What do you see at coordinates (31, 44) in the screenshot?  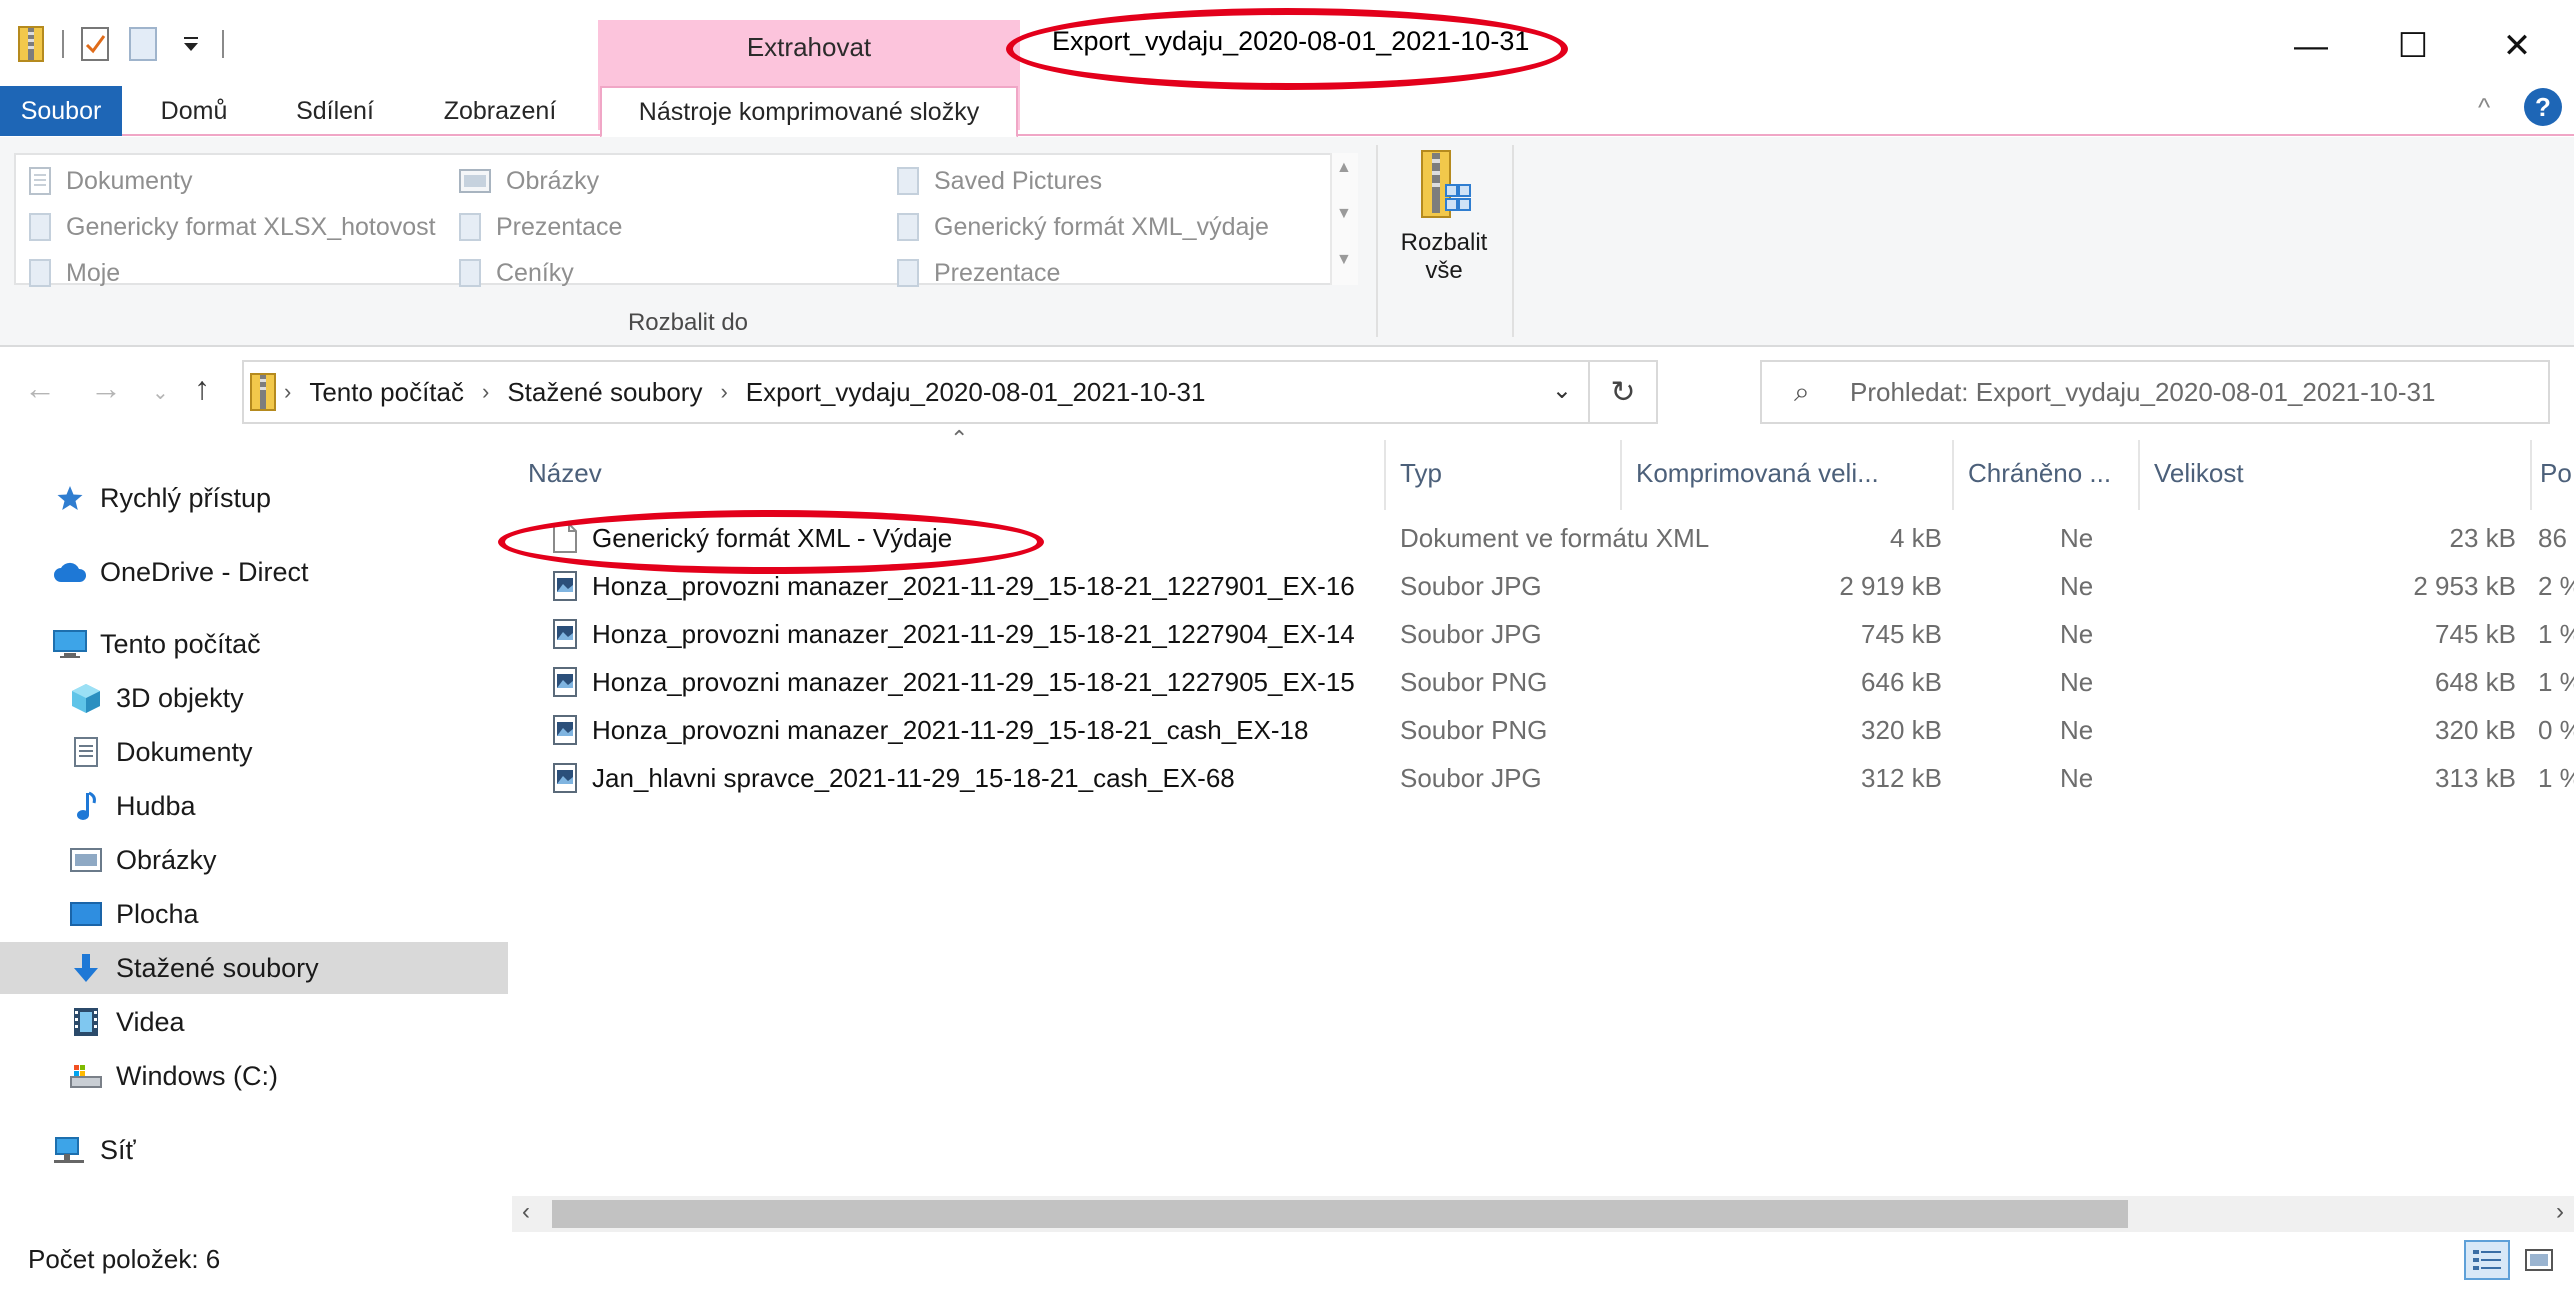 I see `zip-folder-icon` at bounding box center [31, 44].